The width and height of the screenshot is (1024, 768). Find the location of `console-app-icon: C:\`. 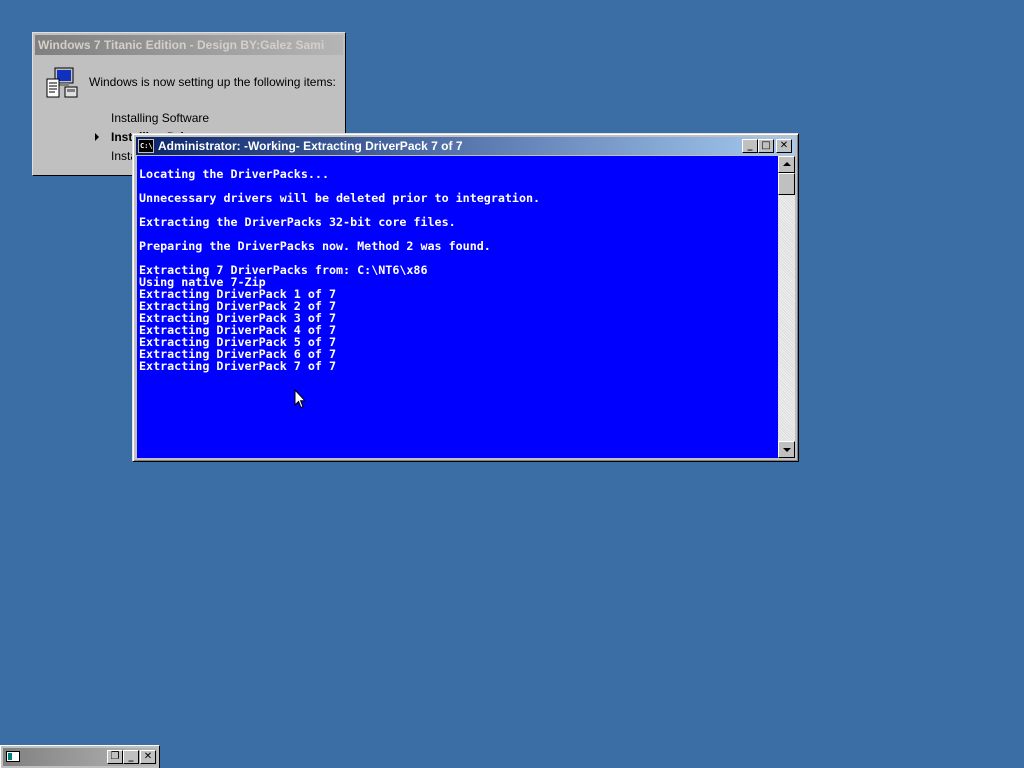

console-app-icon: C:\ is located at coordinates (146, 146).